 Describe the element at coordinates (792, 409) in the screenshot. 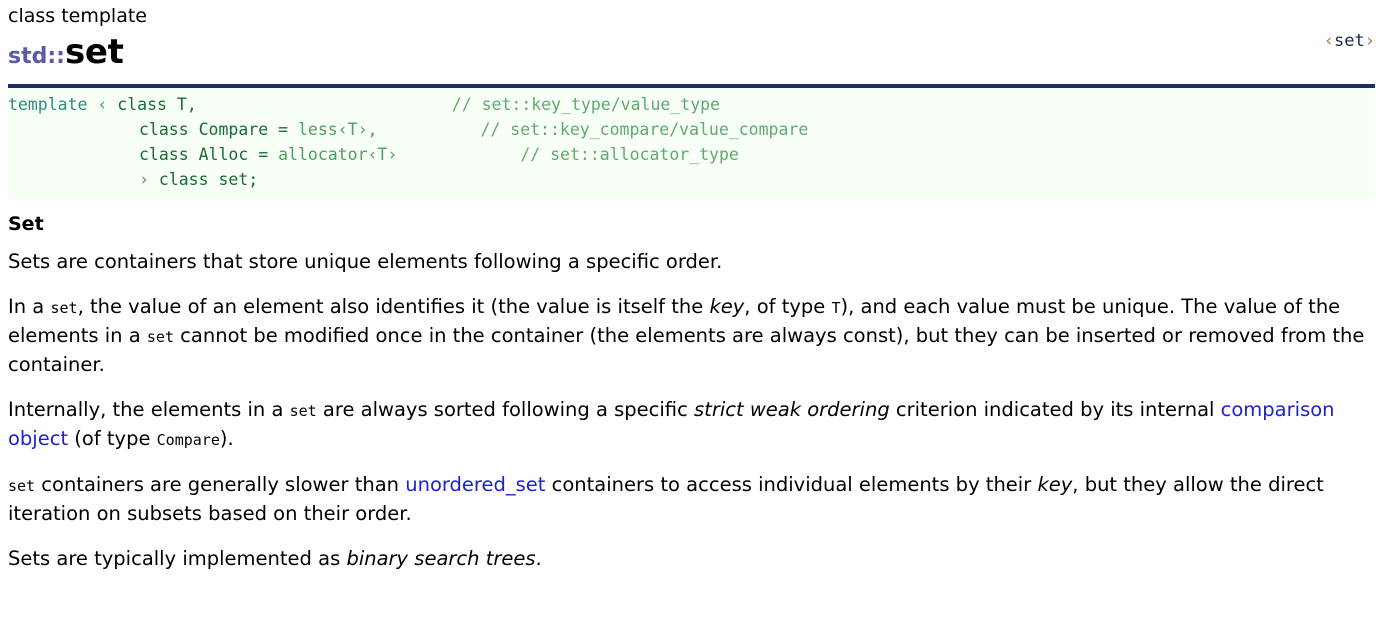

I see `p3-emphasis-strict-weak-ordering: strict weak ordering` at that location.